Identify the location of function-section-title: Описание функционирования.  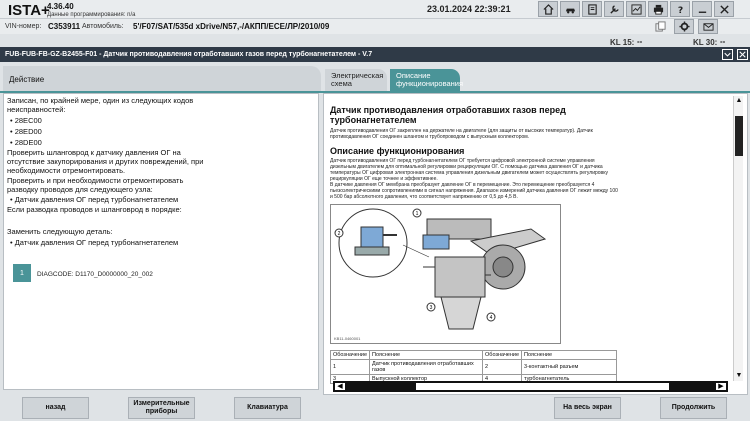
(397, 151).